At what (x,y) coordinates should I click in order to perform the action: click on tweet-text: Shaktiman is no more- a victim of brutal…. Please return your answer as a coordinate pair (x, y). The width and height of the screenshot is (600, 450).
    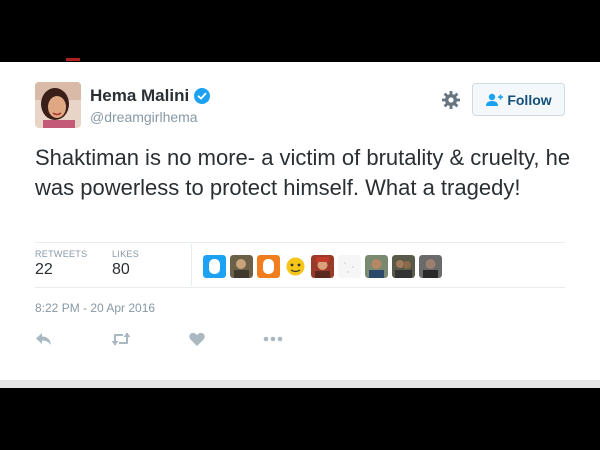
    Looking at the image, I should click on (303, 172).